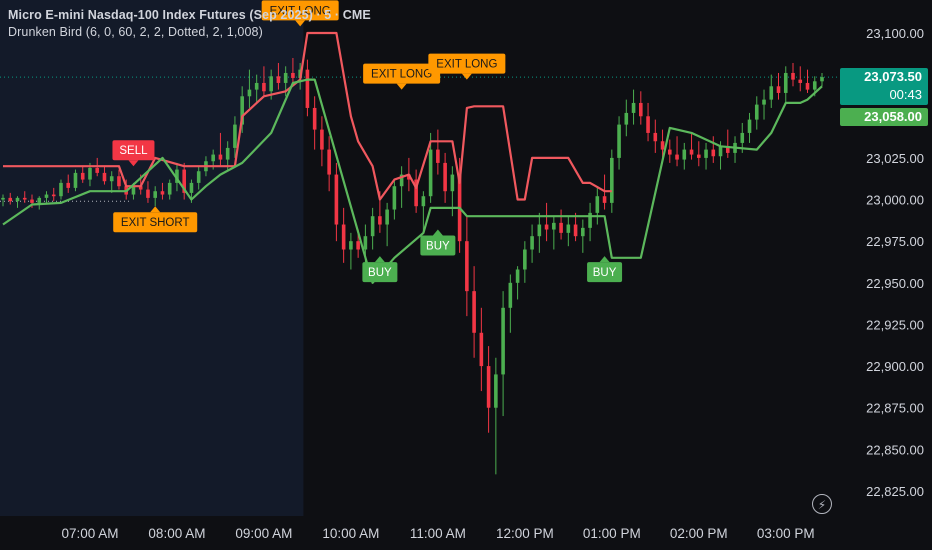 This screenshot has width=932, height=550. I want to click on lower-line-price-tag: 23,058.00, so click(884, 117).